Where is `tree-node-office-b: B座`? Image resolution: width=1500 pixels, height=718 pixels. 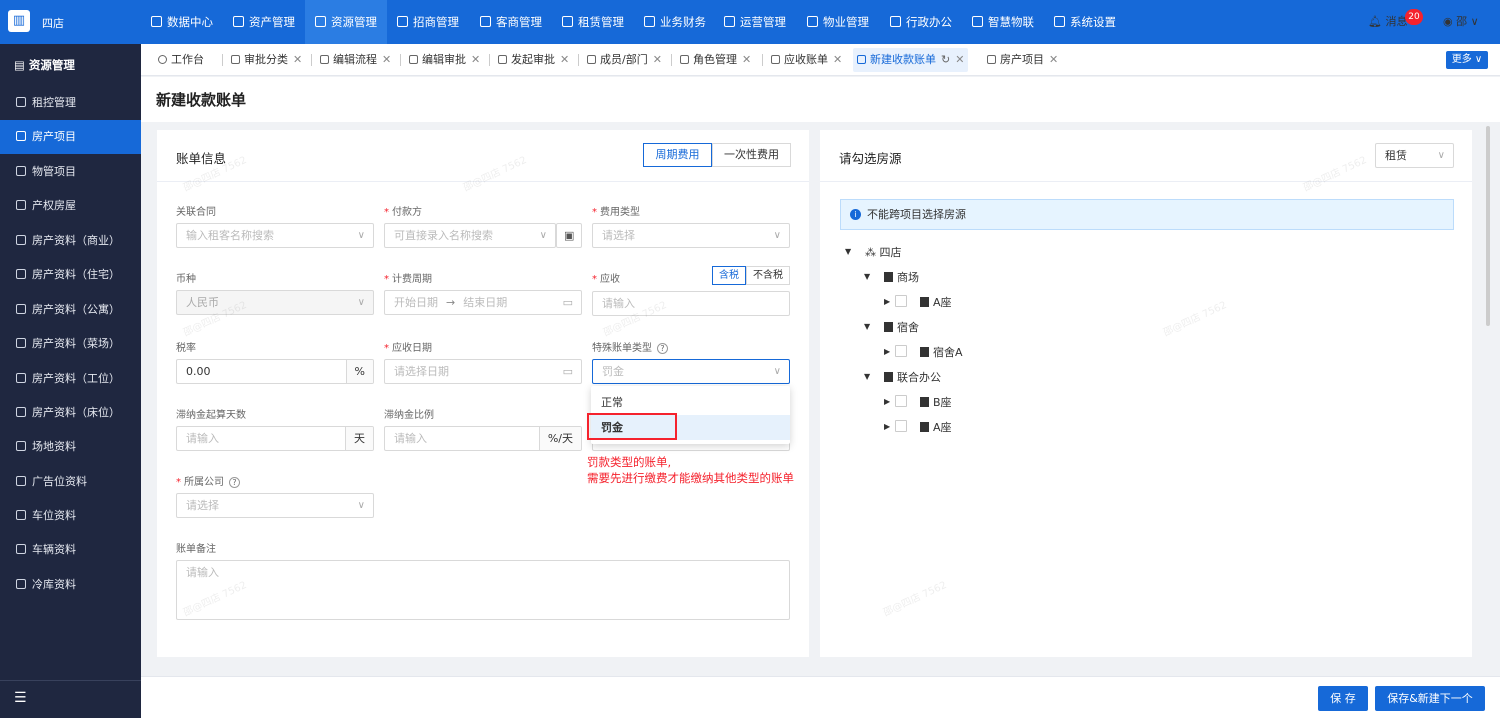 tree-node-office-b: B座 is located at coordinates (936, 402).